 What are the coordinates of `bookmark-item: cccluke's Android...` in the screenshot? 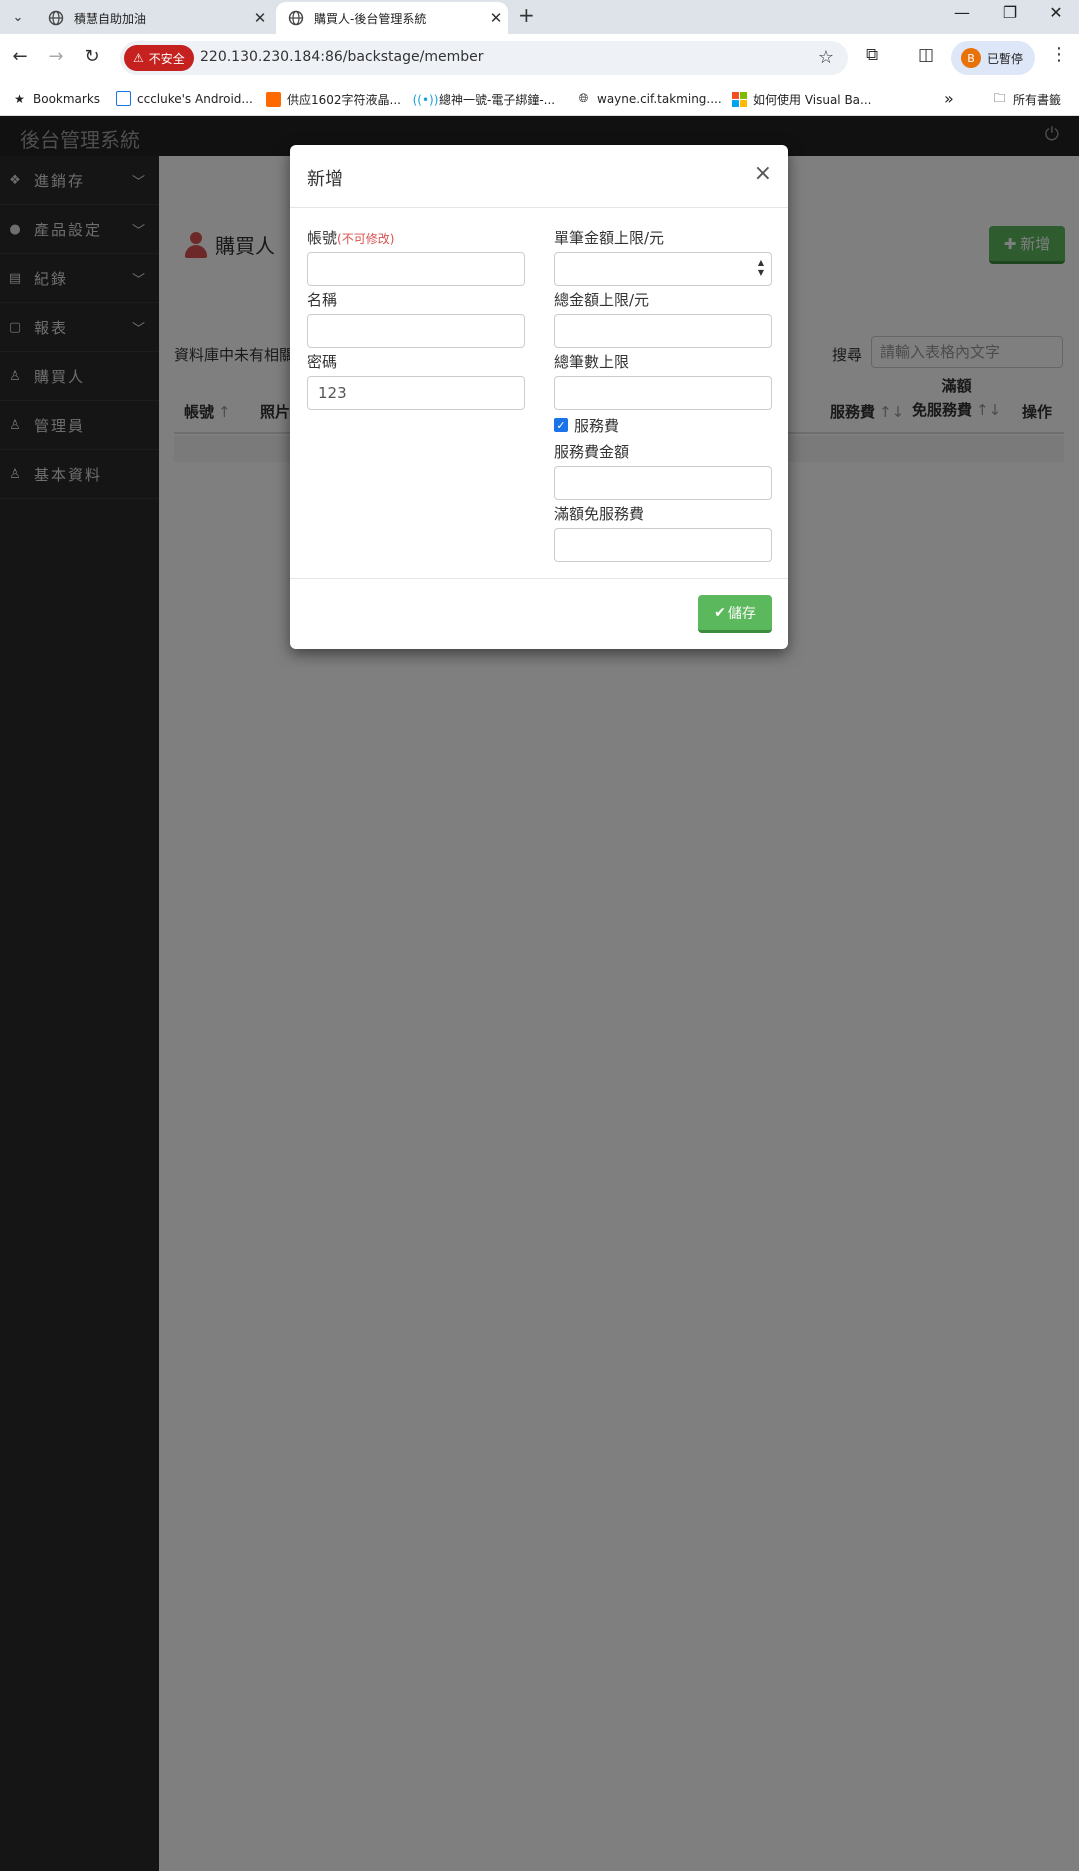 It's located at (184, 98).